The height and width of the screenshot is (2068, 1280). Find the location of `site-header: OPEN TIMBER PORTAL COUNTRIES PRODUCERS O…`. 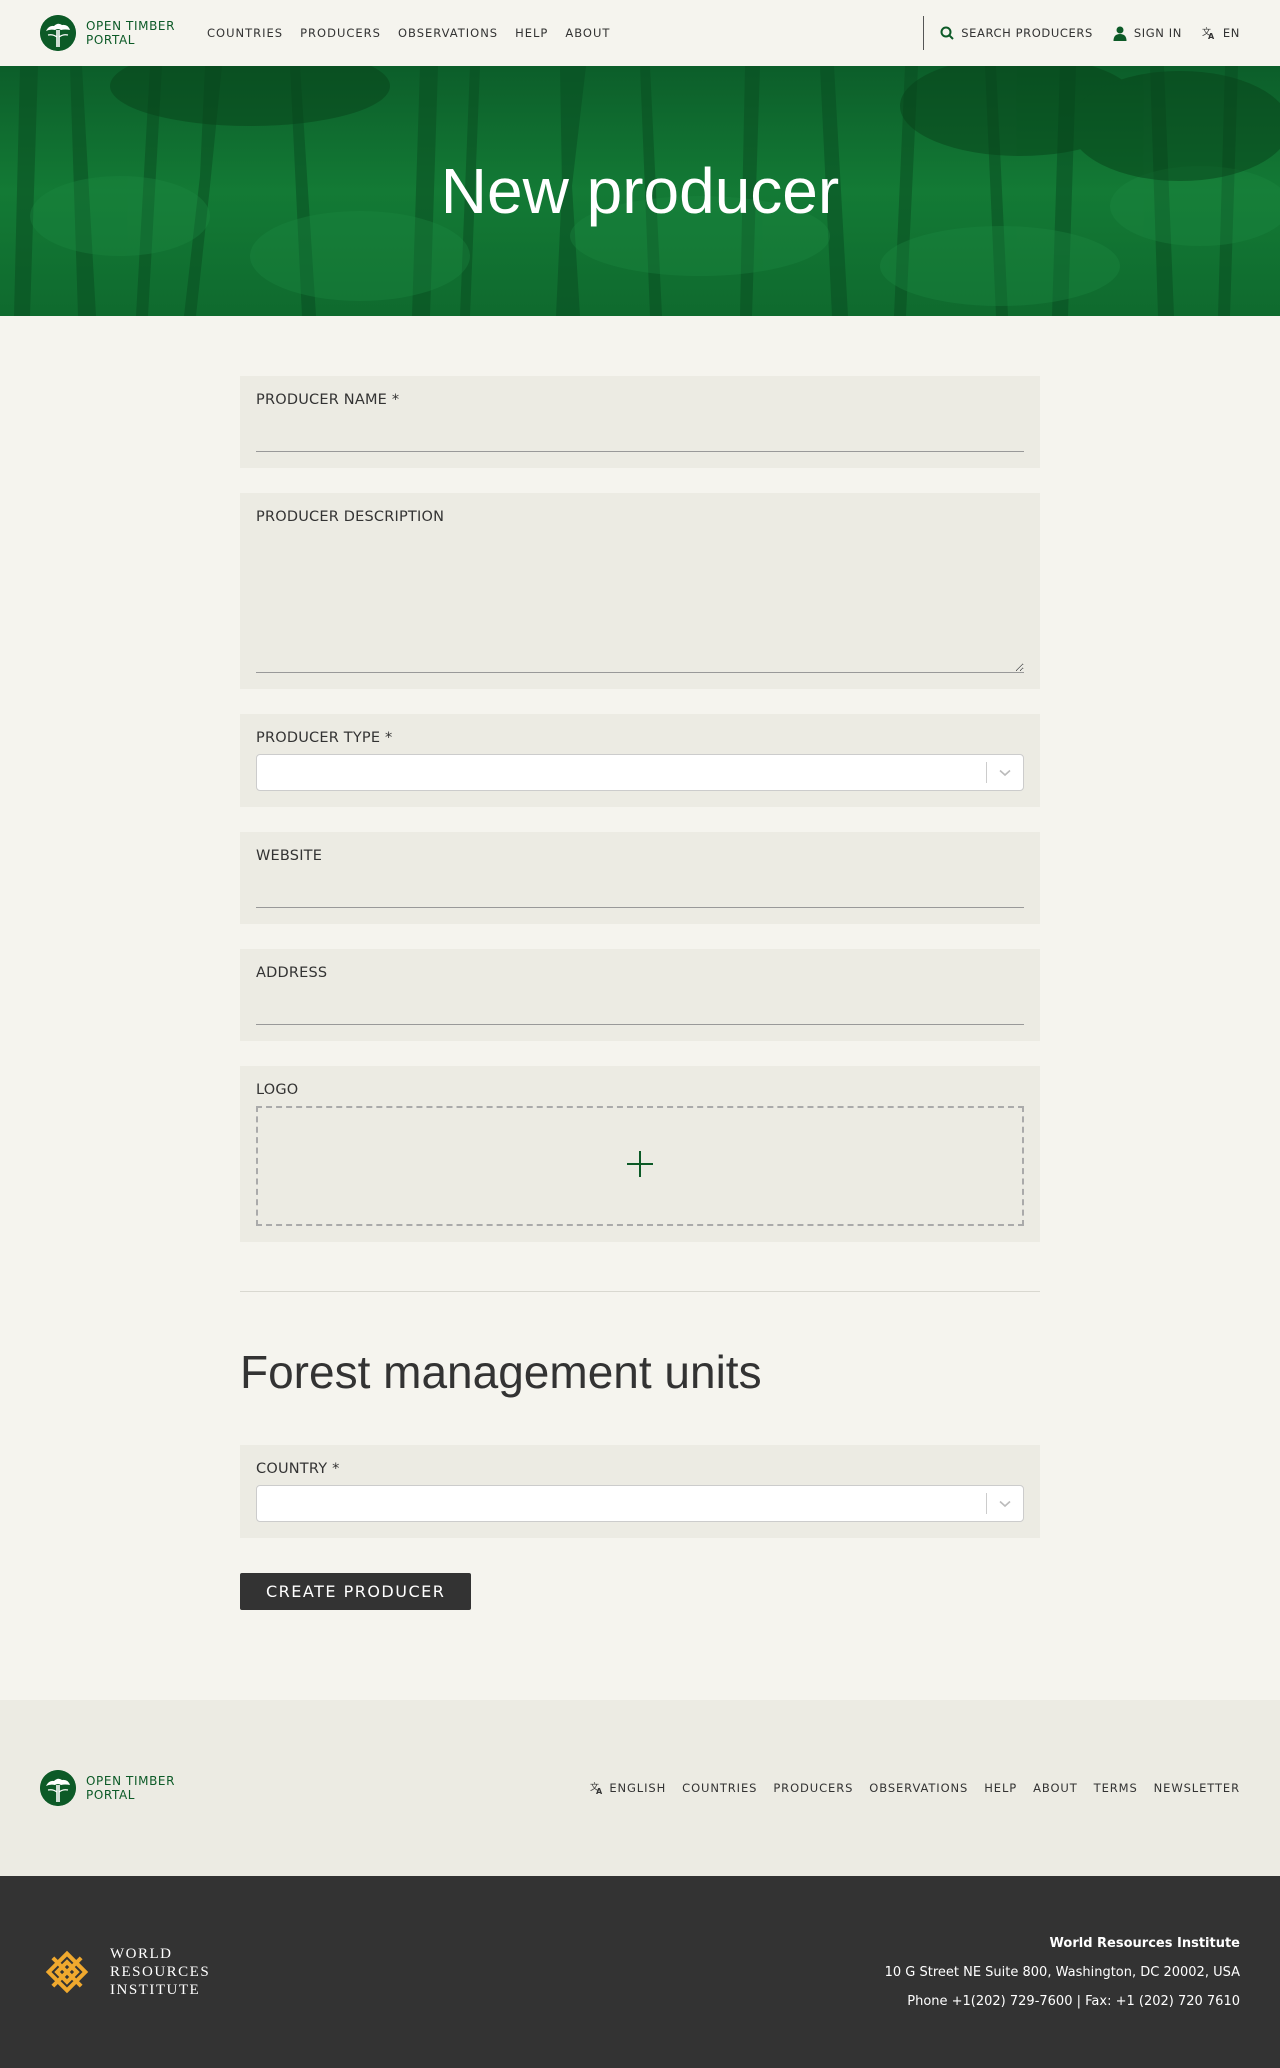

site-header: OPEN TIMBER PORTAL COUNTRIES PRODUCERS O… is located at coordinates (640, 33).